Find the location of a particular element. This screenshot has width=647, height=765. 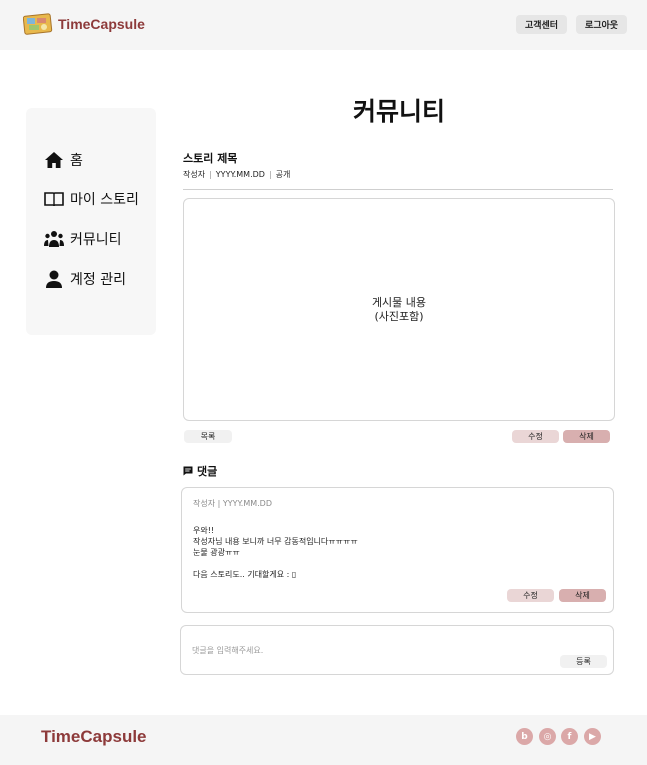

comments-heading: 댓글 is located at coordinates (200, 471).